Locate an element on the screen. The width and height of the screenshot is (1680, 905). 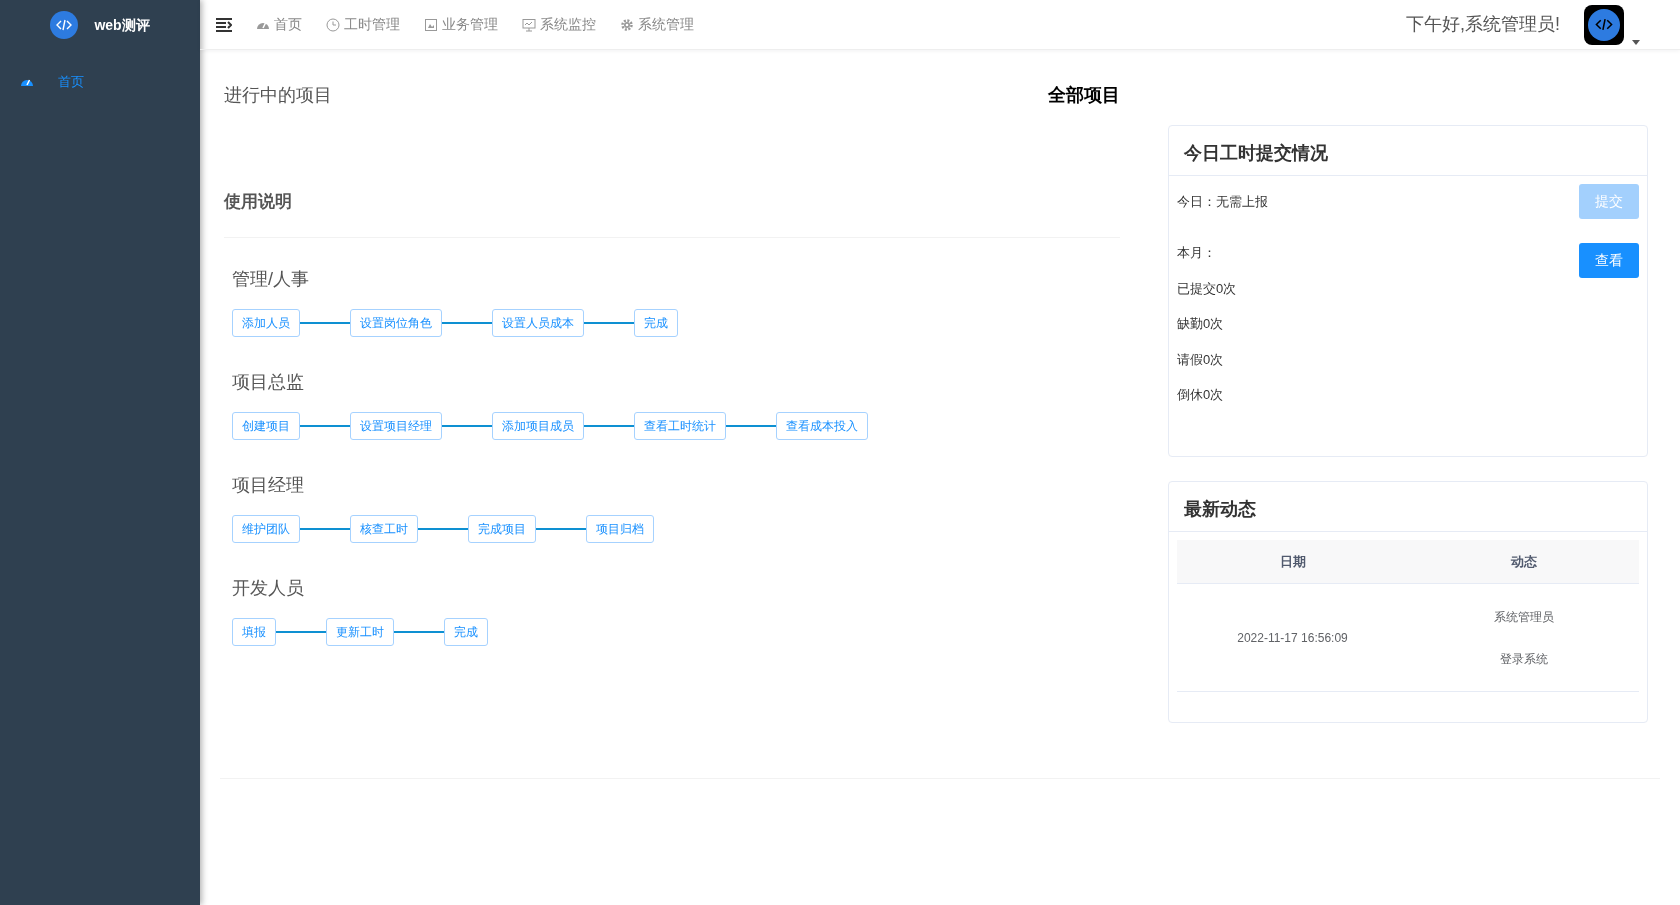
step-button: 查看工时统计 is located at coordinates (680, 425).